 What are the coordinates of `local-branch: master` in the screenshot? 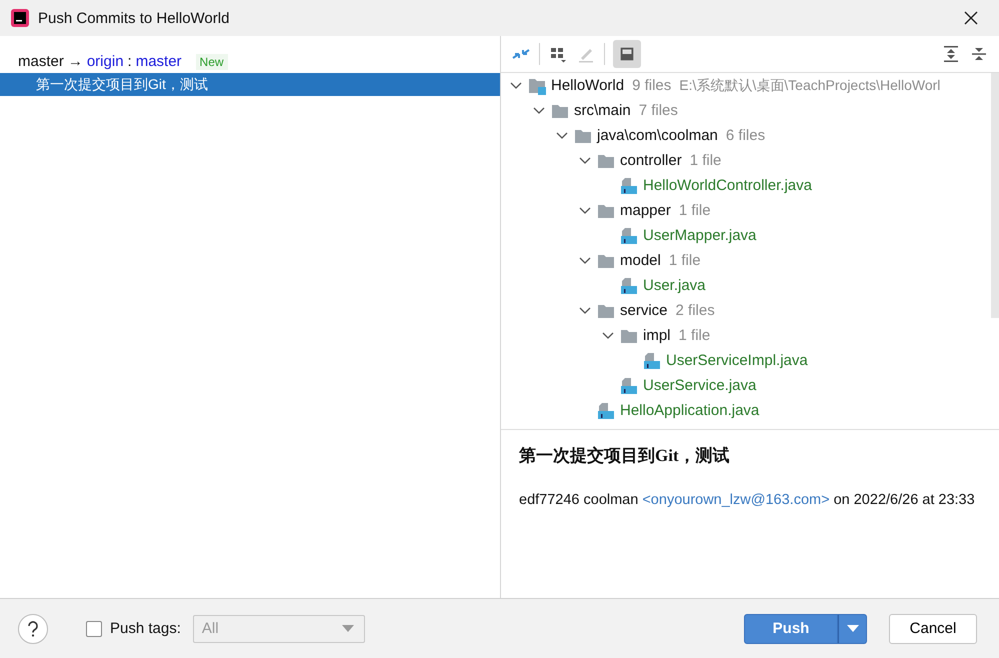 It's located at (41, 61).